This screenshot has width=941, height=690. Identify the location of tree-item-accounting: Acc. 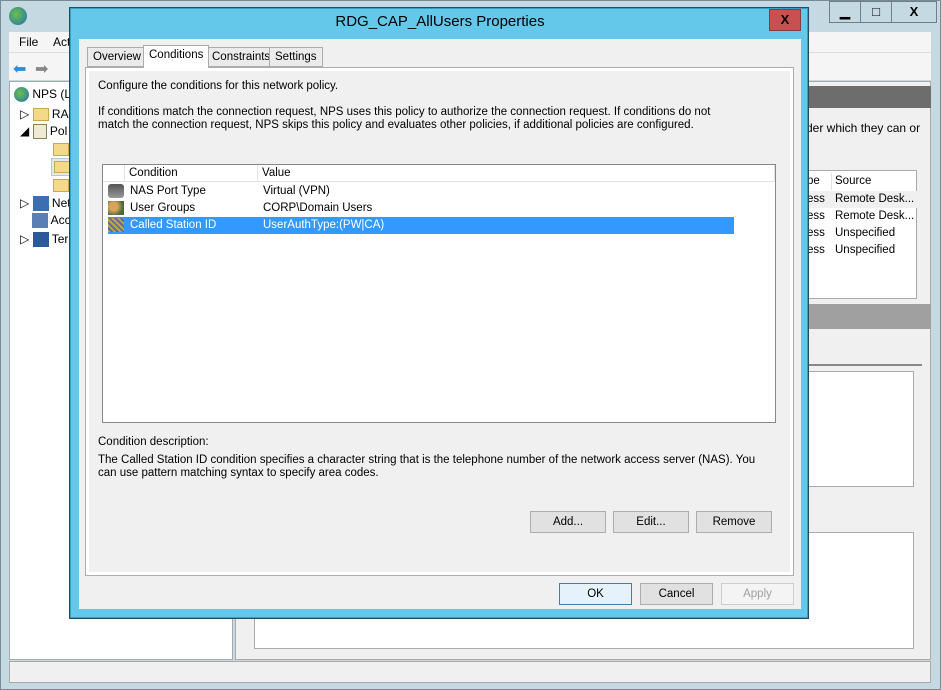
(51, 221).